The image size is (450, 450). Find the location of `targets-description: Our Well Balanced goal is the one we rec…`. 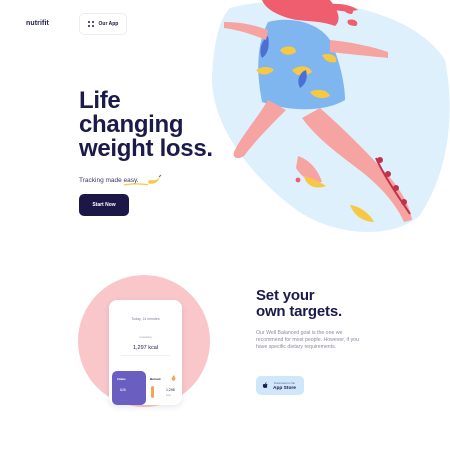

targets-description: Our Well Balanced goal is the one we rec… is located at coordinates (307, 340).